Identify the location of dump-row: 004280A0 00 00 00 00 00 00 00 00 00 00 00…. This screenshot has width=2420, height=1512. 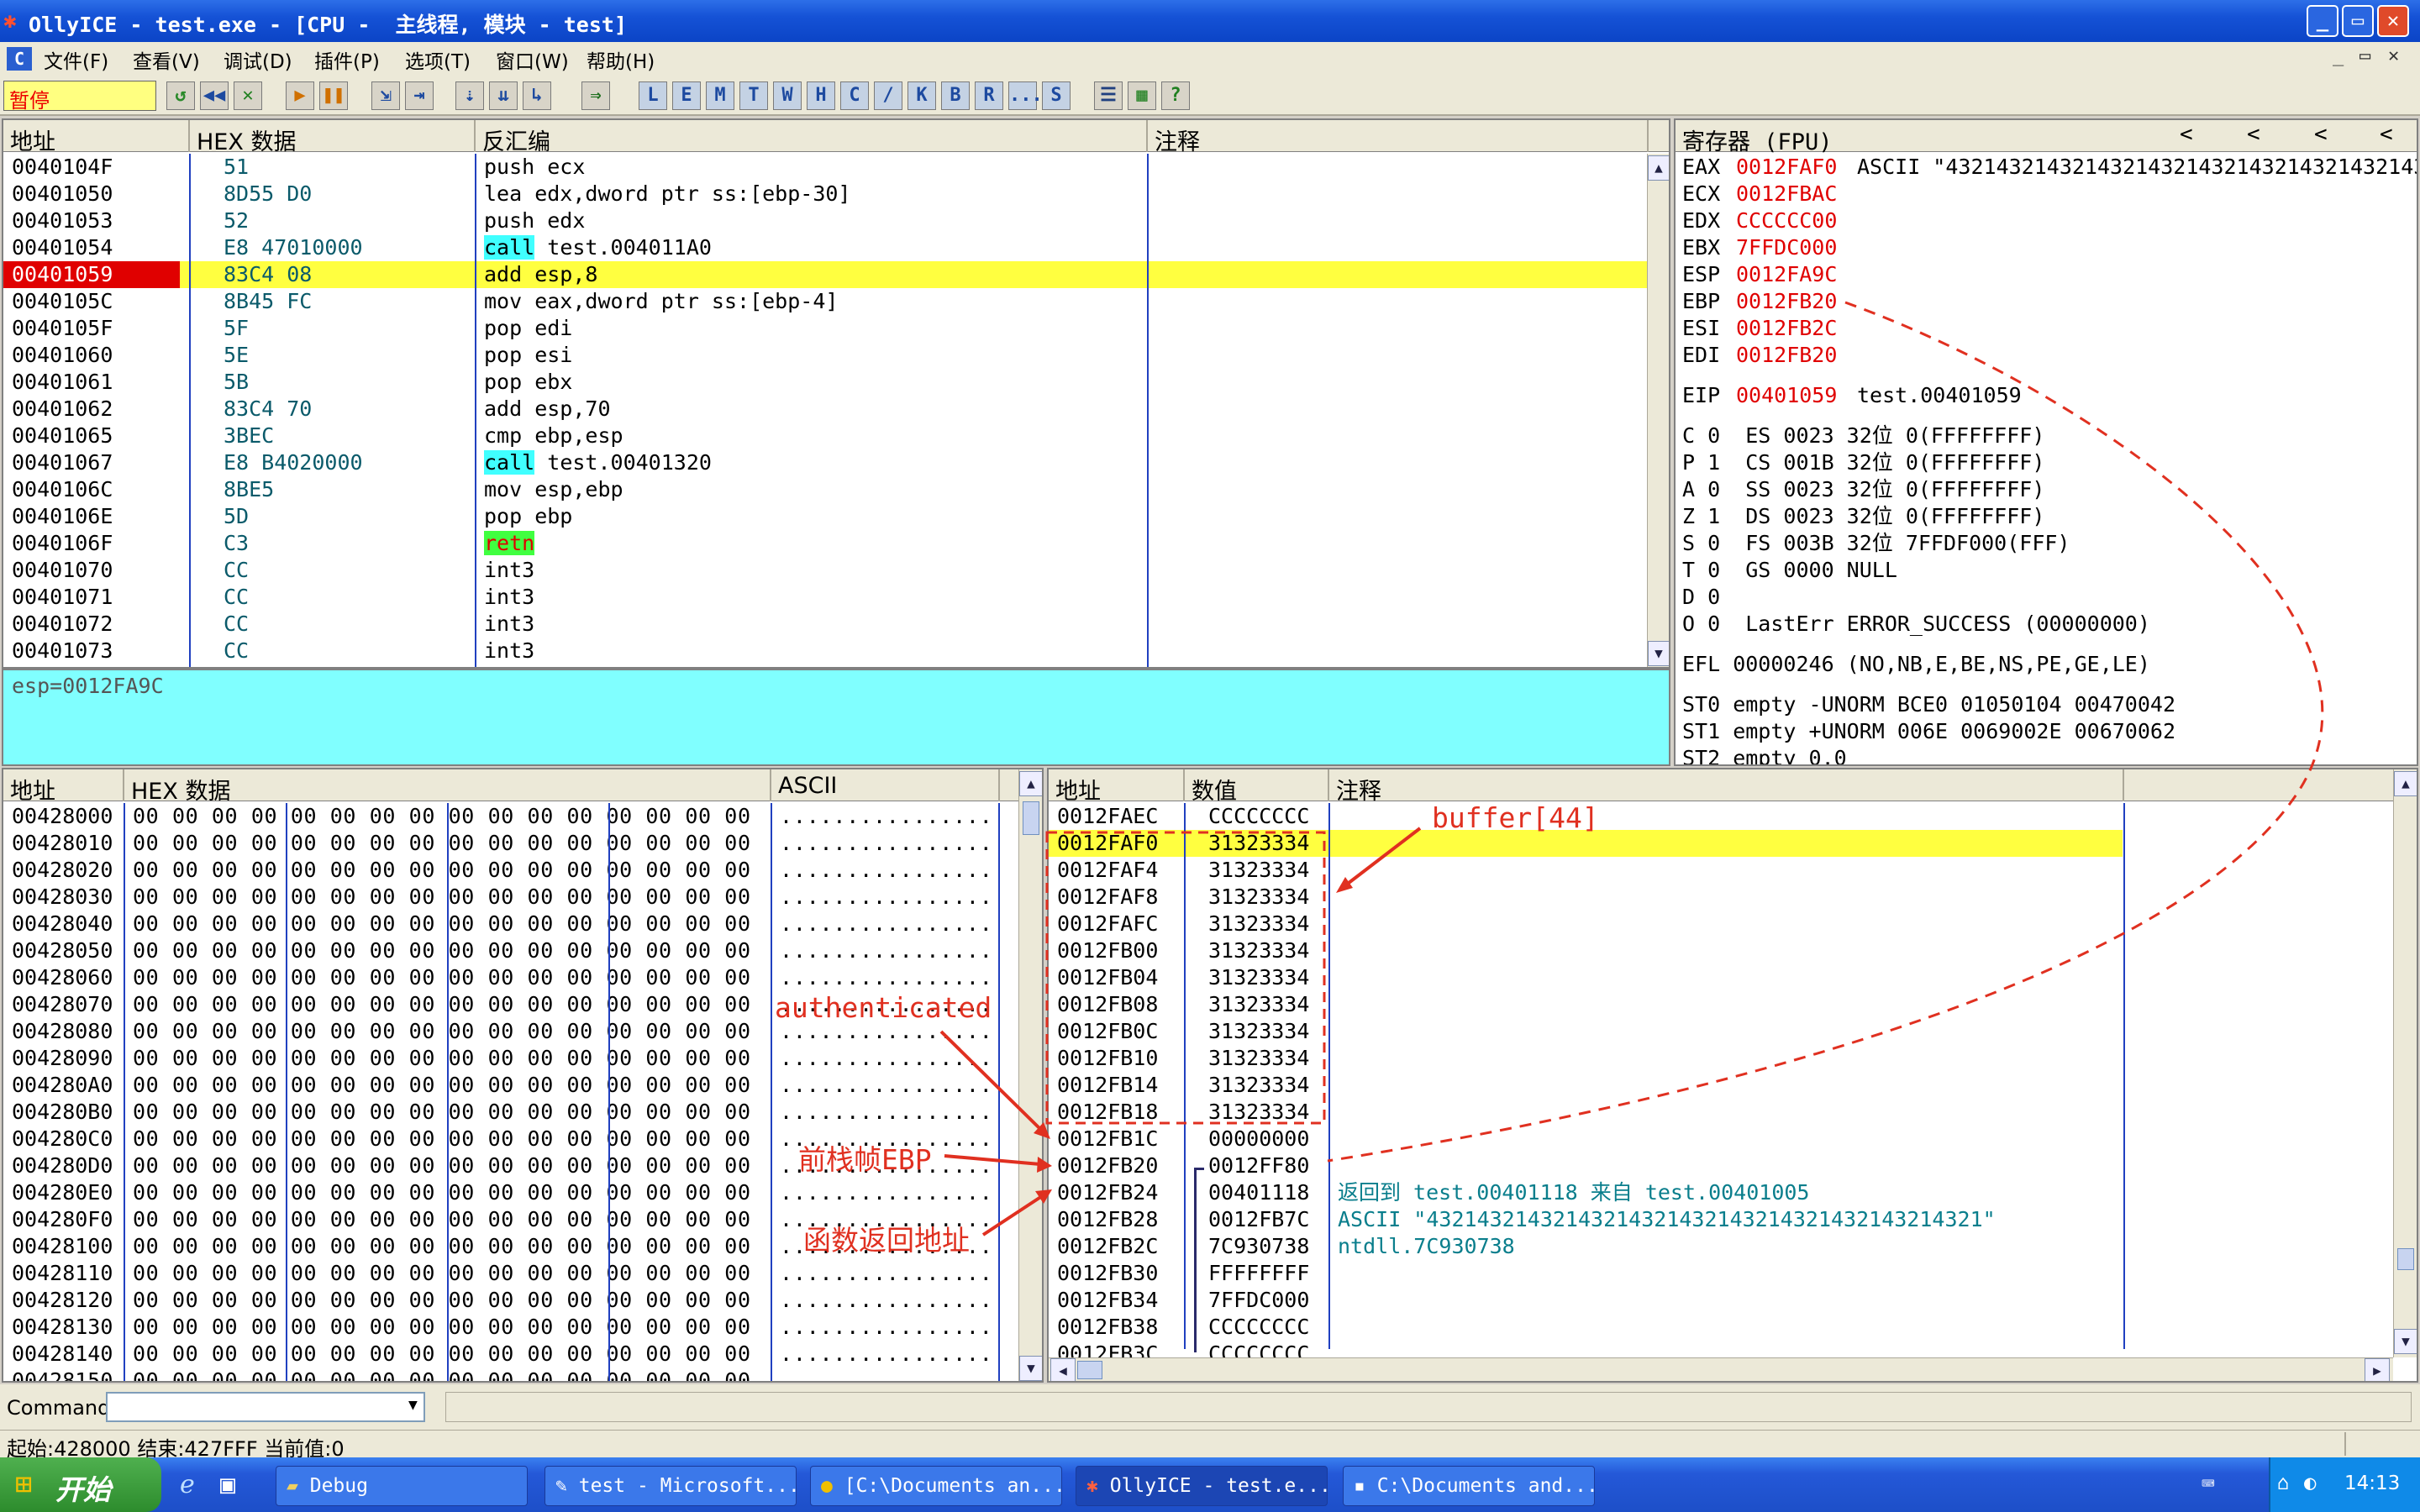
(500, 1085).